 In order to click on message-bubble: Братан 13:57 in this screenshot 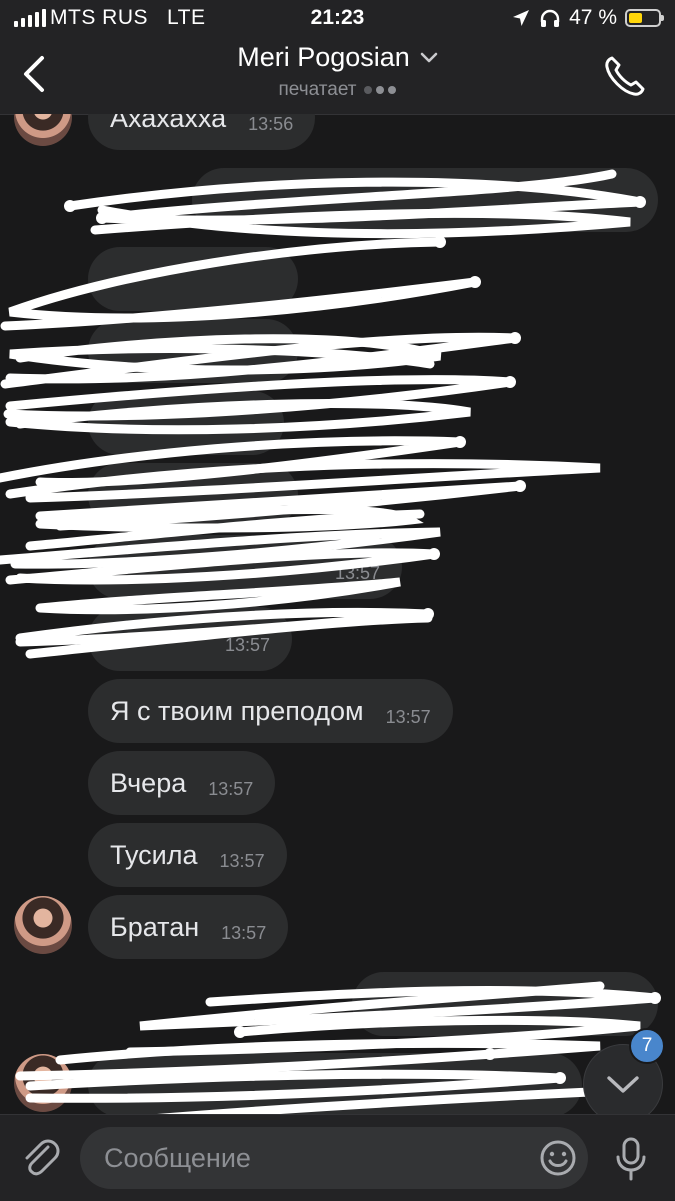, I will do `click(188, 927)`.